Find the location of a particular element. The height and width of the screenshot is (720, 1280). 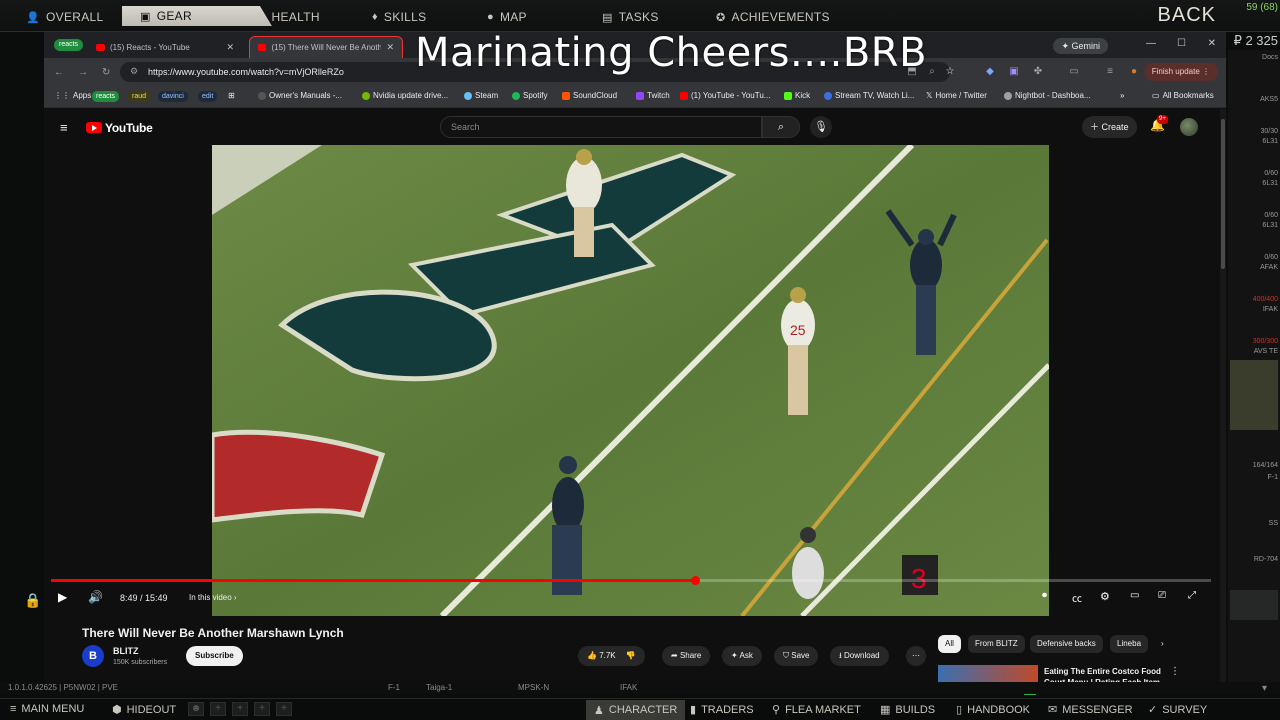

game-tab-health: ✚ HEALTH is located at coordinates (288, 17).